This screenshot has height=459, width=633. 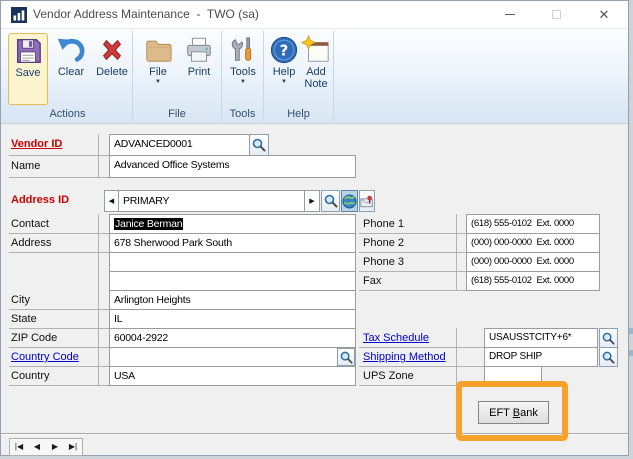 I want to click on address-line3-field, so click(x=232, y=281).